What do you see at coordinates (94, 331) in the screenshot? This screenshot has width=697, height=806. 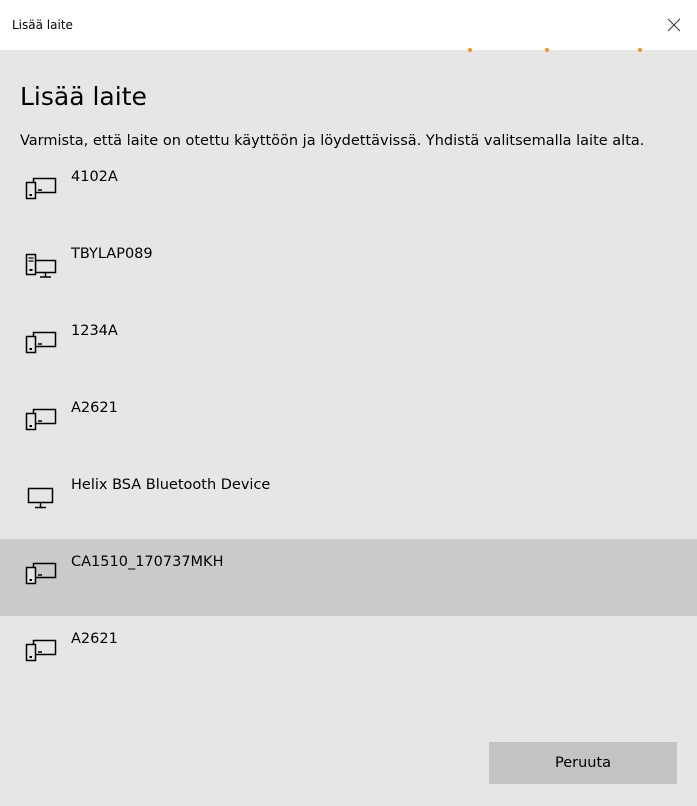 I see `device-name: 1234A` at bounding box center [94, 331].